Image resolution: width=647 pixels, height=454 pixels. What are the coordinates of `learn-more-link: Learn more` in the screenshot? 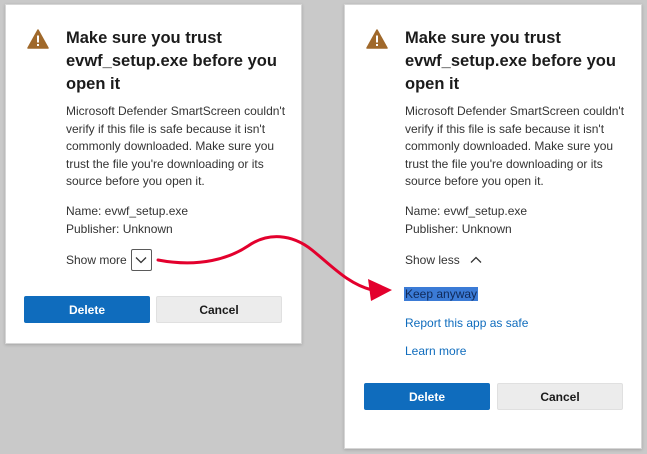 It's located at (435, 351).